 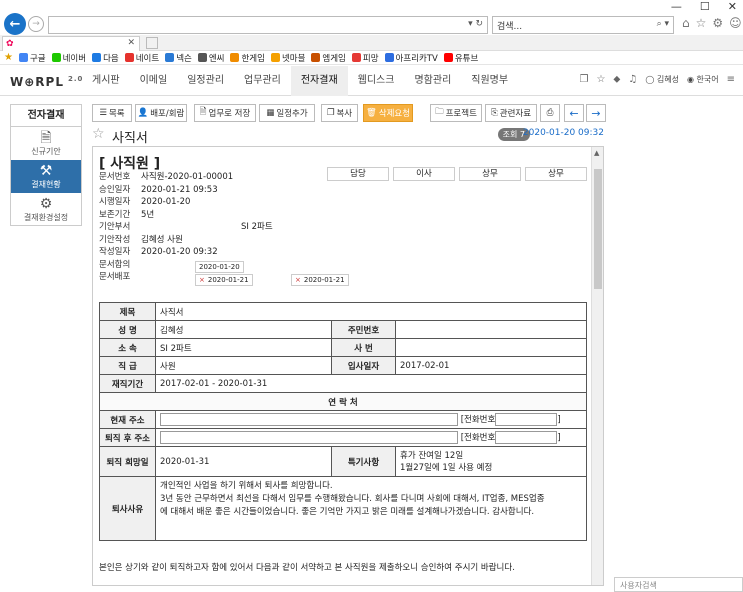 I want to click on tag-icon: ⬥, so click(x=616, y=79).